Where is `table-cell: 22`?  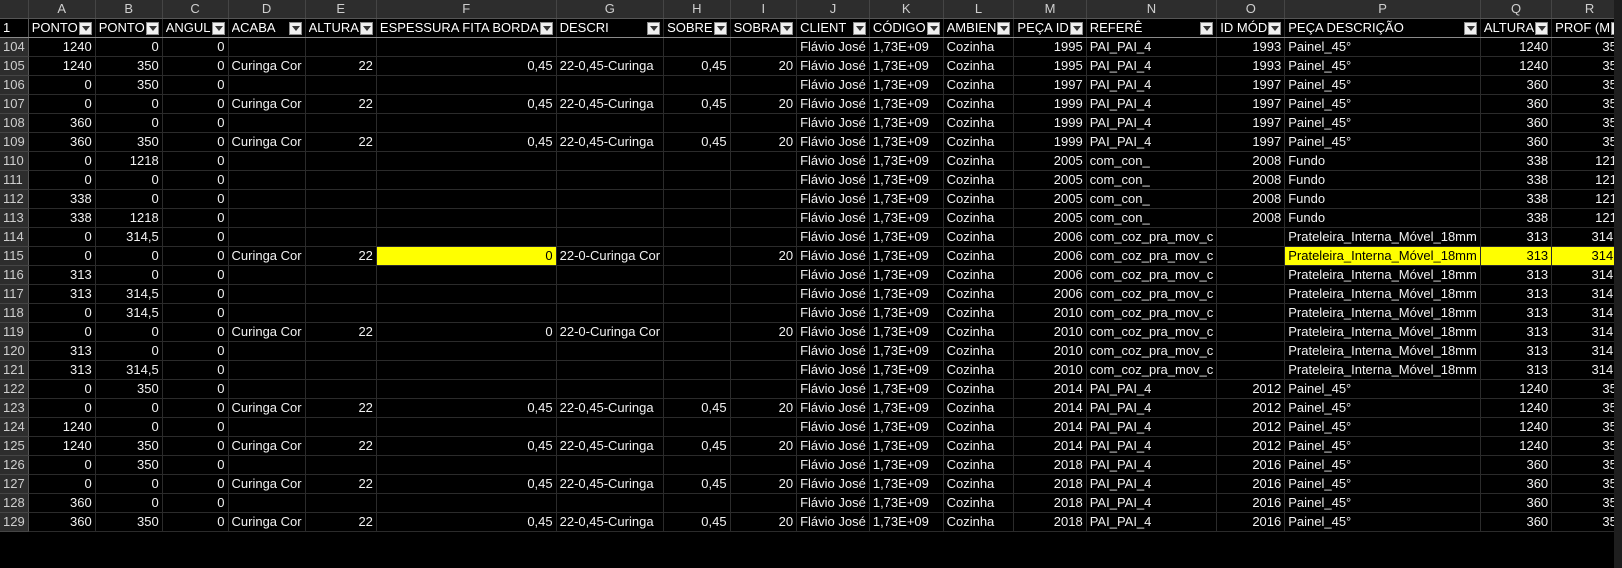 table-cell: 22 is located at coordinates (341, 256).